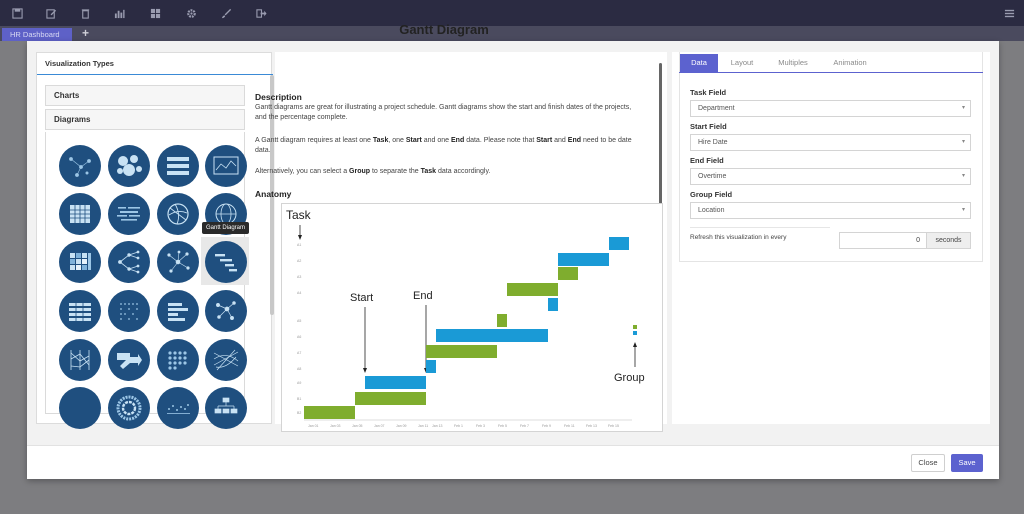 This screenshot has height=514, width=1024. What do you see at coordinates (883, 240) in the screenshot?
I see `refresh-interval-input: 0` at bounding box center [883, 240].